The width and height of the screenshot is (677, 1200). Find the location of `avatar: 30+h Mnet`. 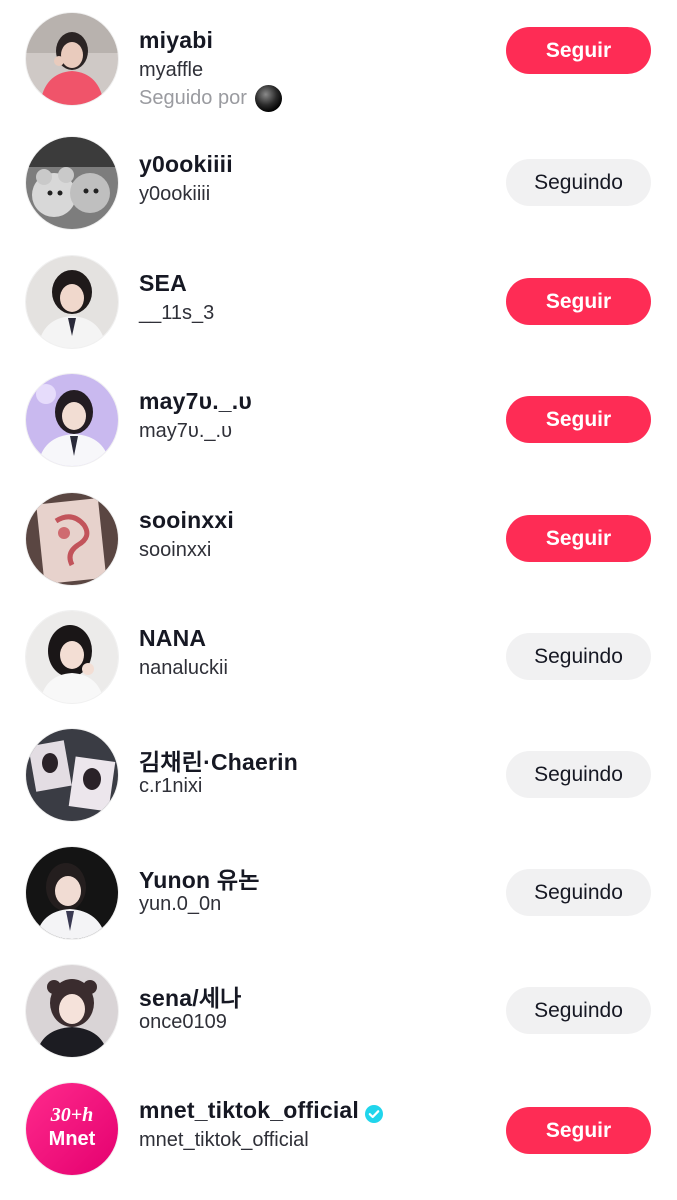

avatar: 30+h Mnet is located at coordinates (72, 1129).